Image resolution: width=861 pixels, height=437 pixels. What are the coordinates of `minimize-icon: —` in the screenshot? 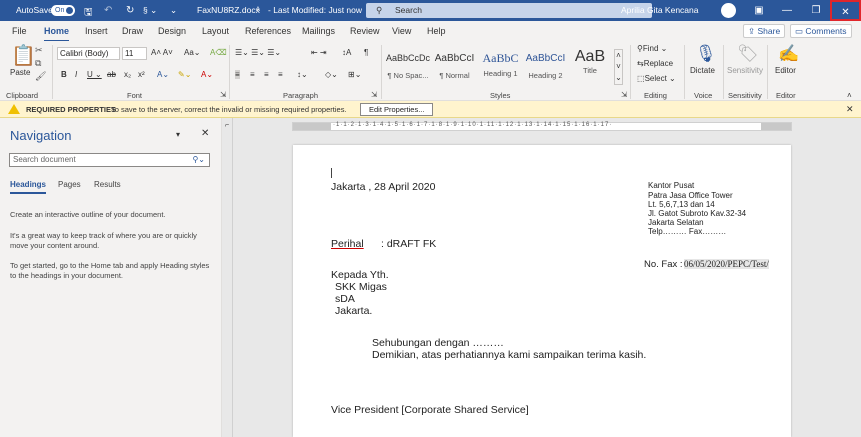 It's located at (787, 10).